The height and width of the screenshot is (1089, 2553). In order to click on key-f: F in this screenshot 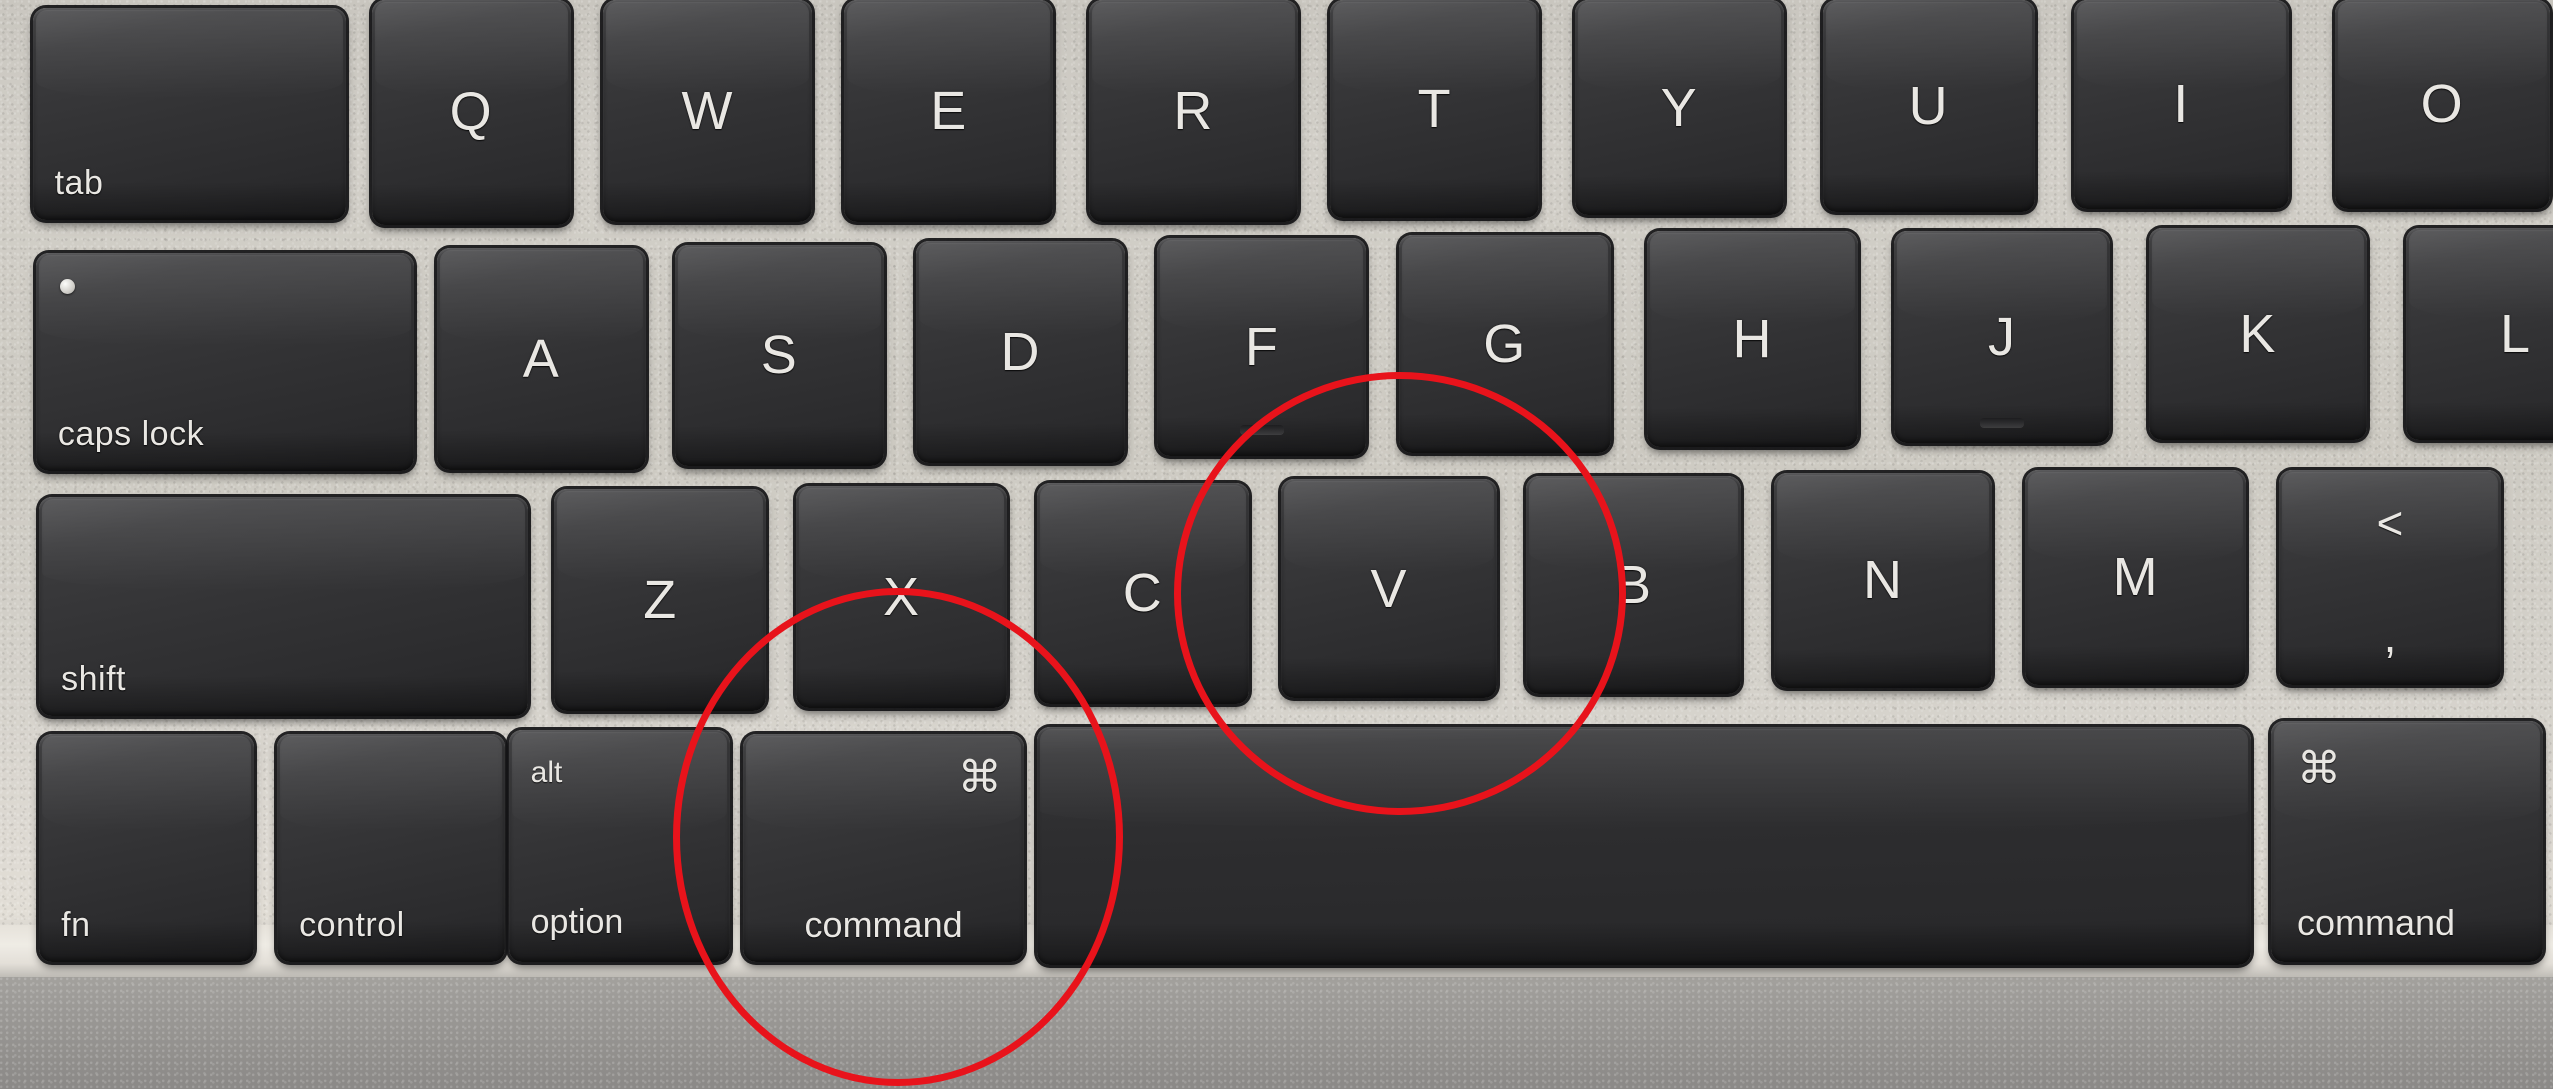, I will do `click(1262, 347)`.